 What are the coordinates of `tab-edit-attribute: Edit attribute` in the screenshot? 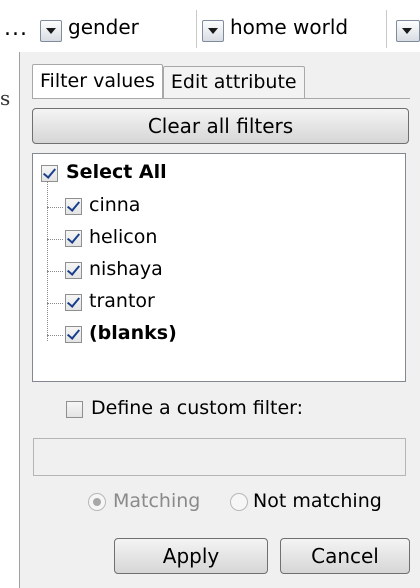 It's located at (233, 82).